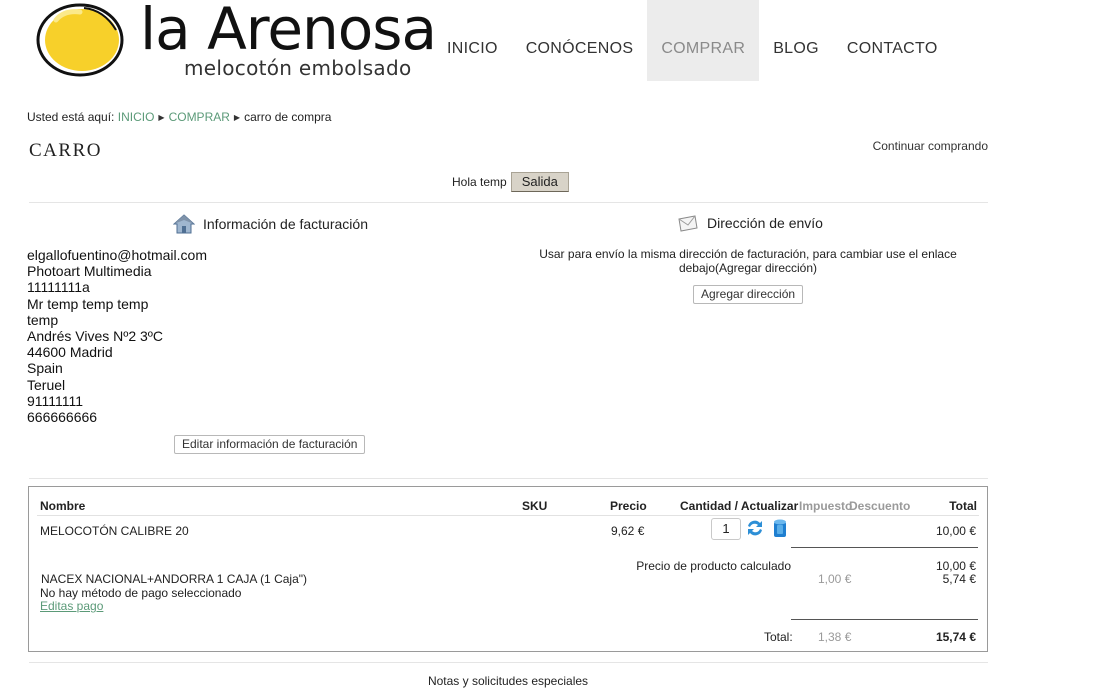  What do you see at coordinates (959, 579) in the screenshot?
I see `shipping-total: 5,74 €` at bounding box center [959, 579].